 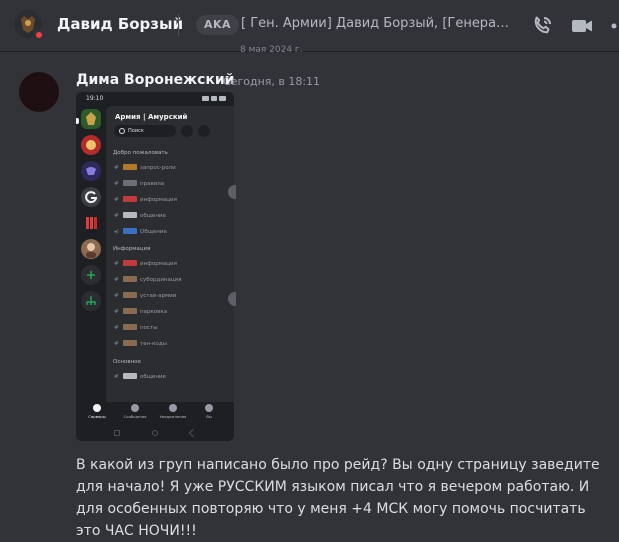 I want to click on server-red-bars-icon, so click(x=91, y=223).